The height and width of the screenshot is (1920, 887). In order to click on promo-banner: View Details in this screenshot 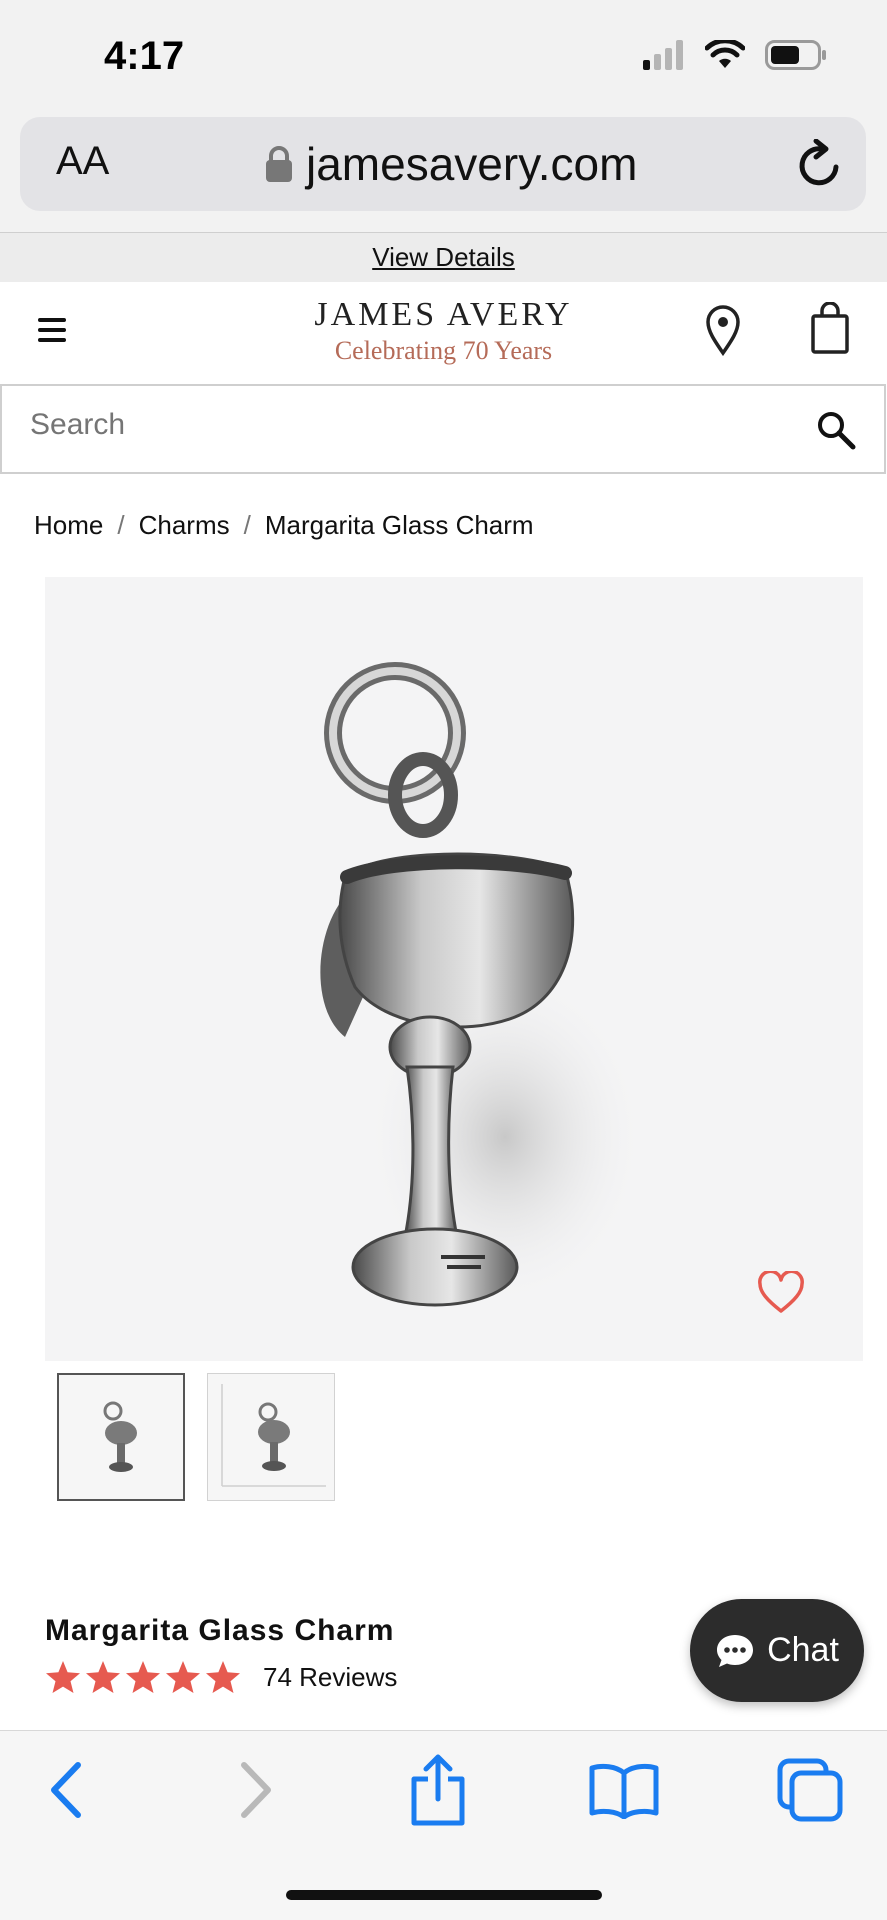, I will do `click(443, 257)`.